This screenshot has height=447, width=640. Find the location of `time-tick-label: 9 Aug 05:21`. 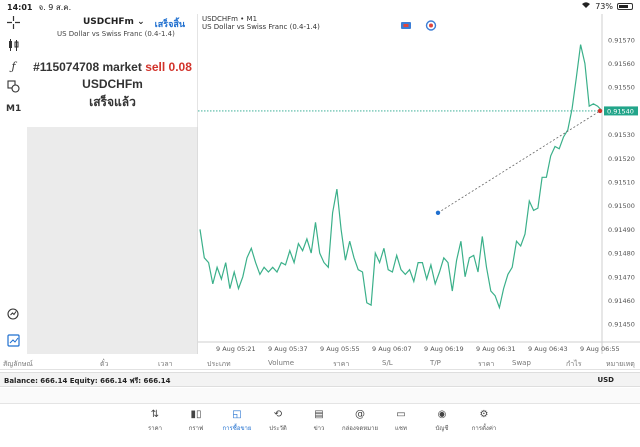

time-tick-label: 9 Aug 05:21 is located at coordinates (236, 349).